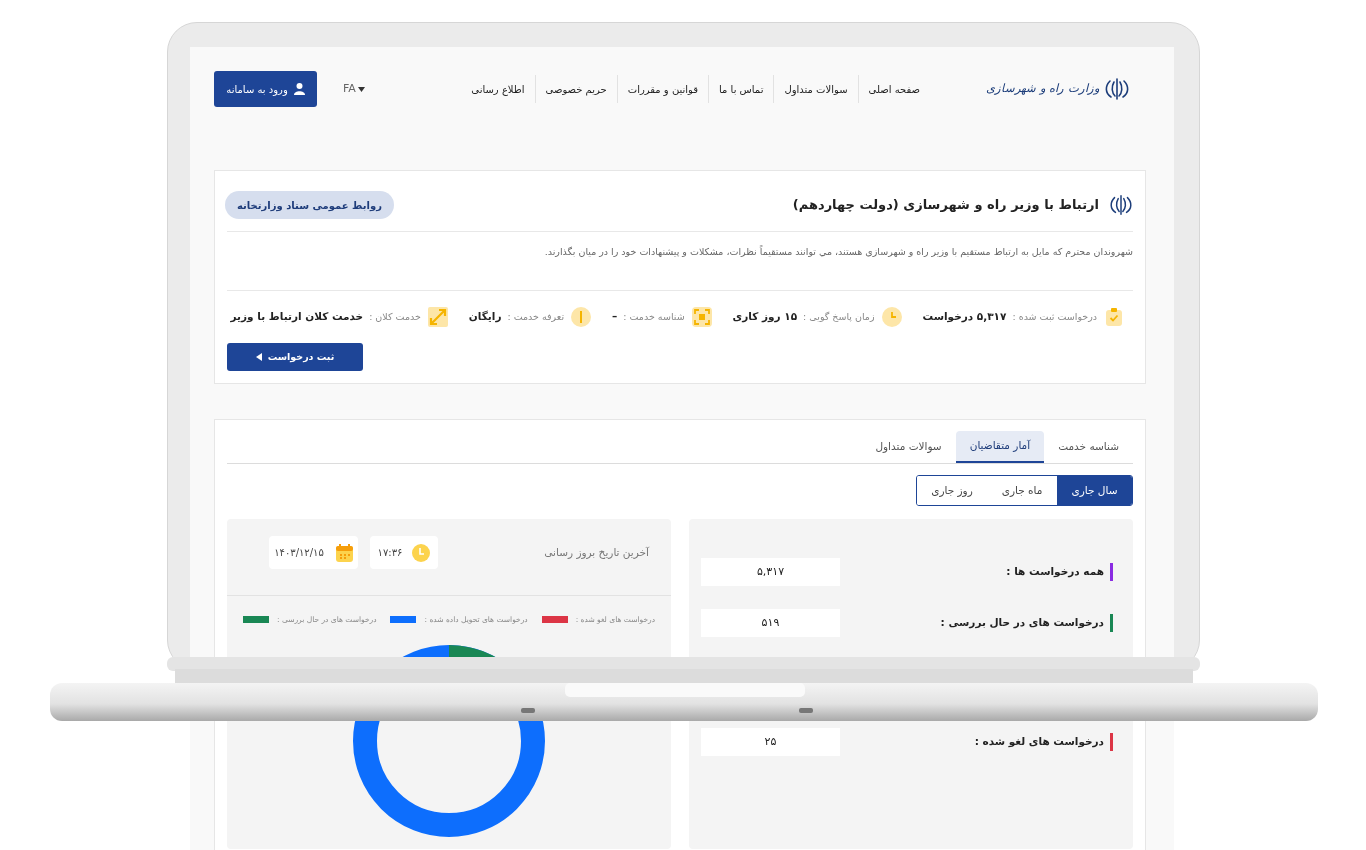  I want to click on update-time: ۱۷:۳۶, so click(390, 553).